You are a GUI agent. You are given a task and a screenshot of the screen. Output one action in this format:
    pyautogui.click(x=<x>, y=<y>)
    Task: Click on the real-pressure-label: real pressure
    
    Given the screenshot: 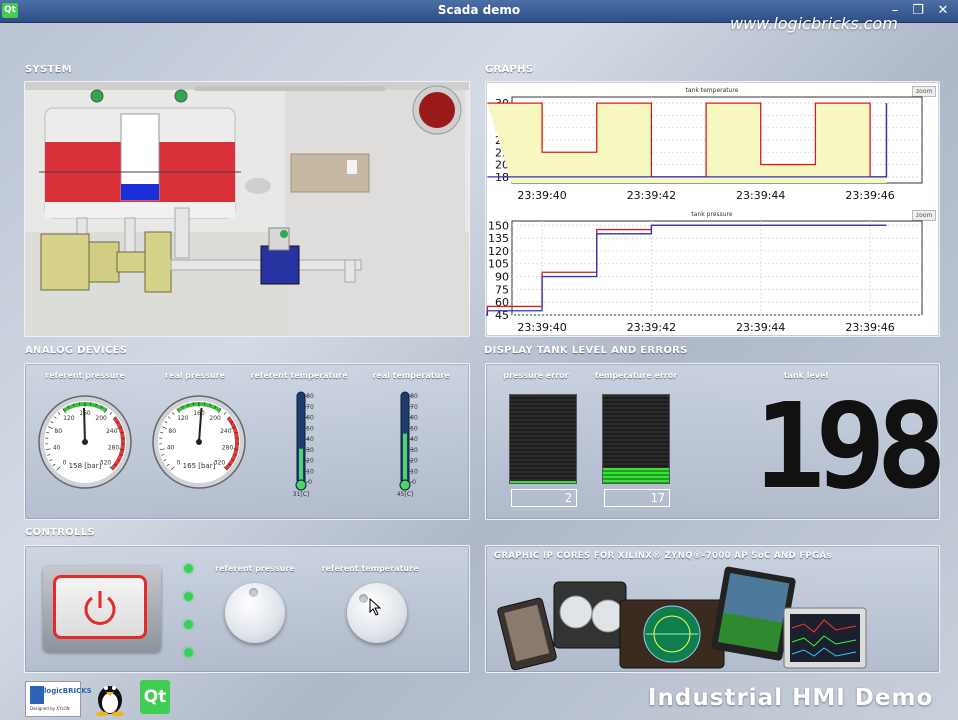 What is the action you would take?
    pyautogui.click(x=195, y=375)
    